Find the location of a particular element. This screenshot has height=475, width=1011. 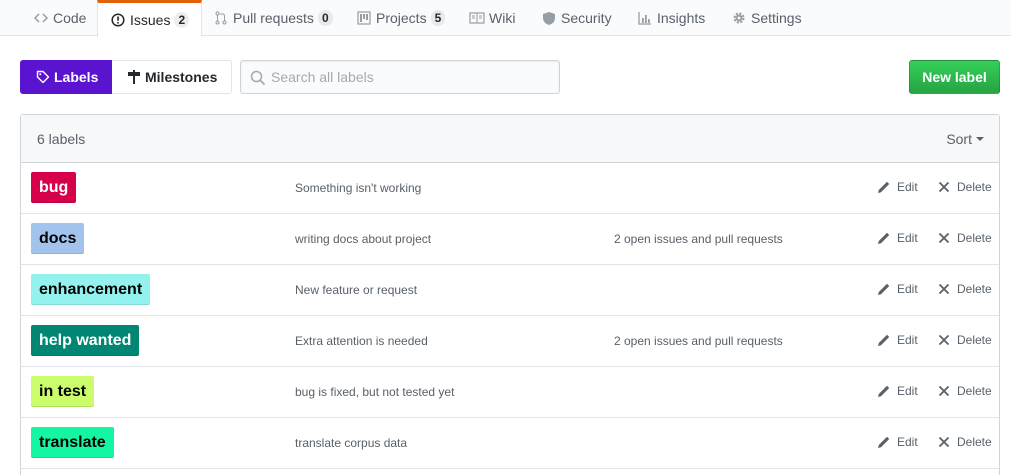

tag-icon is located at coordinates (43, 77).